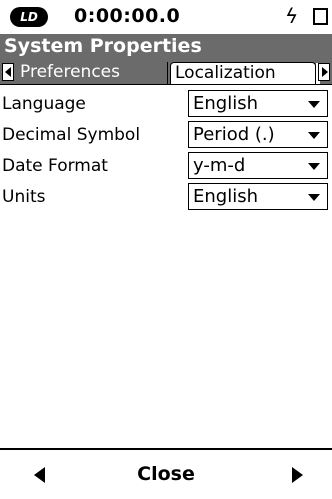  I want to click on run-timer: 0:00:00.0, so click(127, 16).